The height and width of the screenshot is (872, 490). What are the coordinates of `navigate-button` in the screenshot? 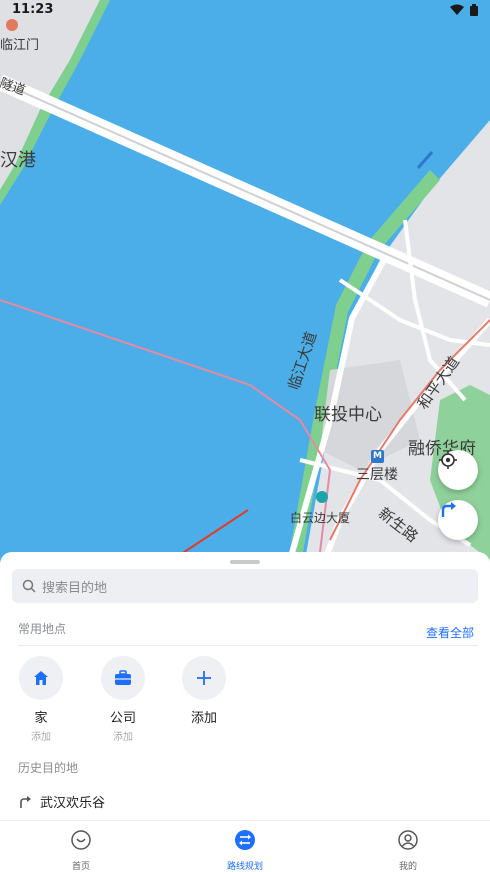 It's located at (458, 520).